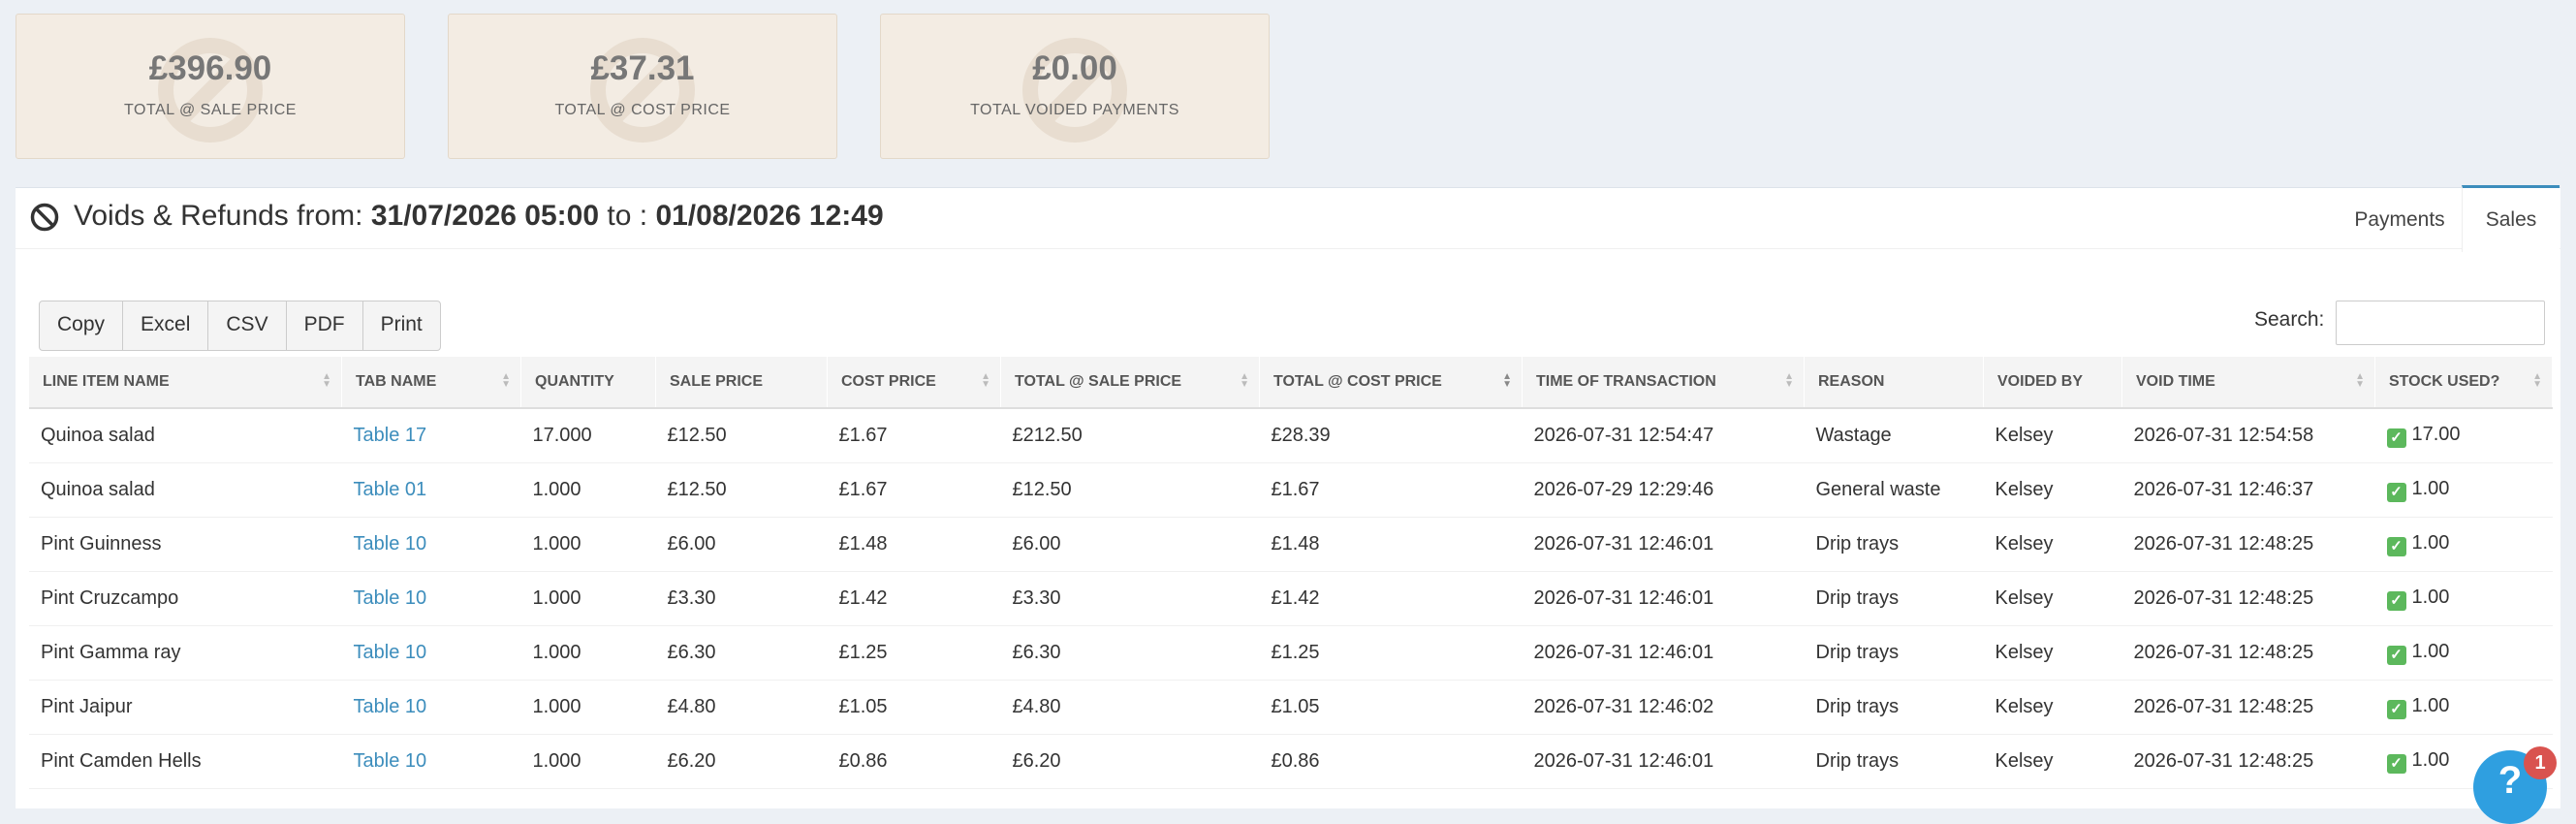 The image size is (2576, 824). What do you see at coordinates (431, 436) in the screenshot?
I see `cell-tab-name-link: Table 17` at bounding box center [431, 436].